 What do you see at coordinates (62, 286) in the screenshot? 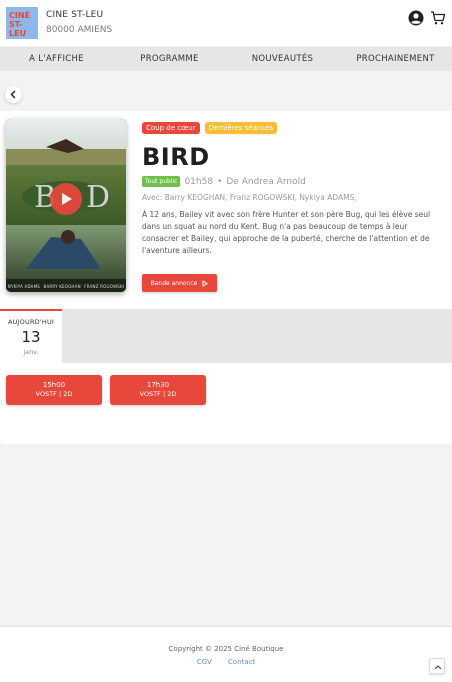
I see `poster-credit: BARRY KEOGHAN` at bounding box center [62, 286].